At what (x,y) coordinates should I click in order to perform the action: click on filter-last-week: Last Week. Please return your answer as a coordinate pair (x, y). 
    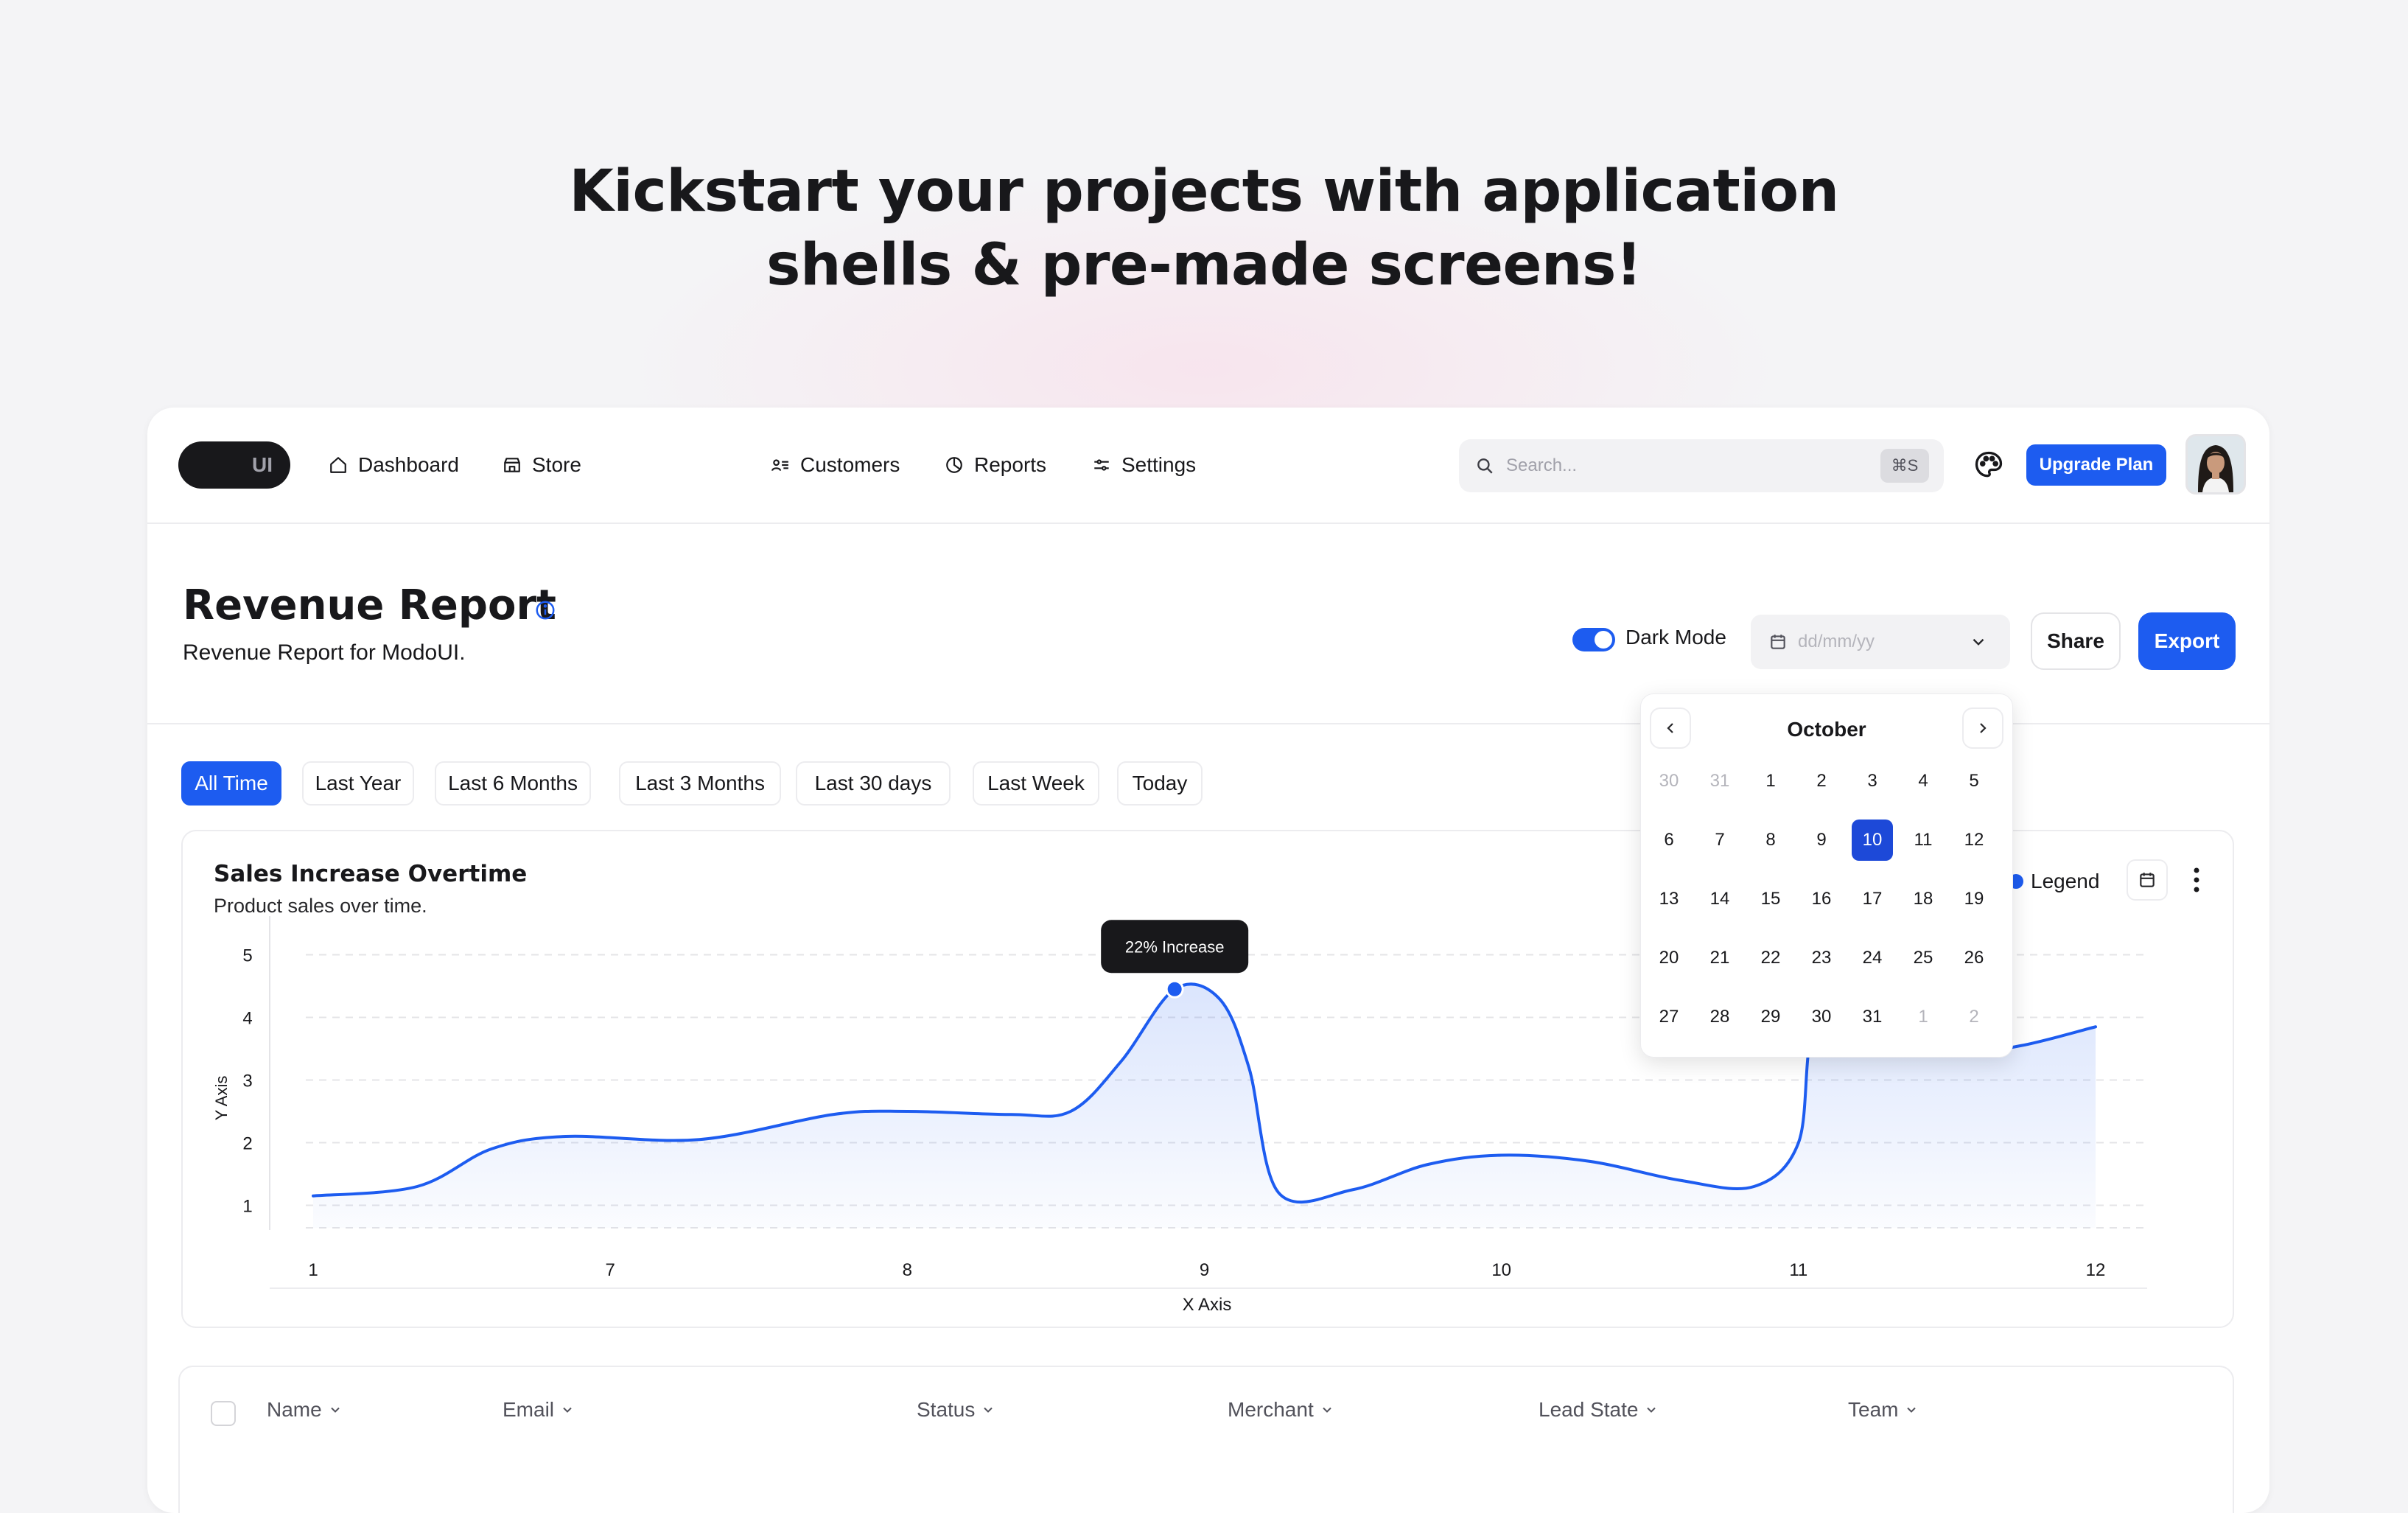
    Looking at the image, I should click on (1036, 783).